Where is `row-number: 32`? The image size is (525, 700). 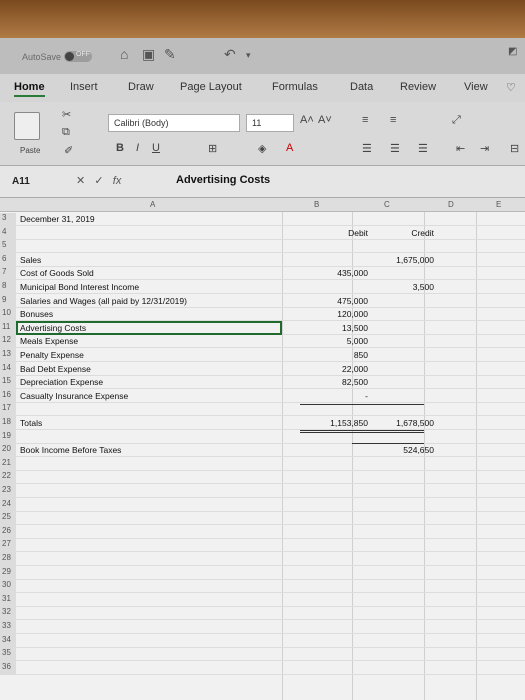
row-number: 32 is located at coordinates (8, 614).